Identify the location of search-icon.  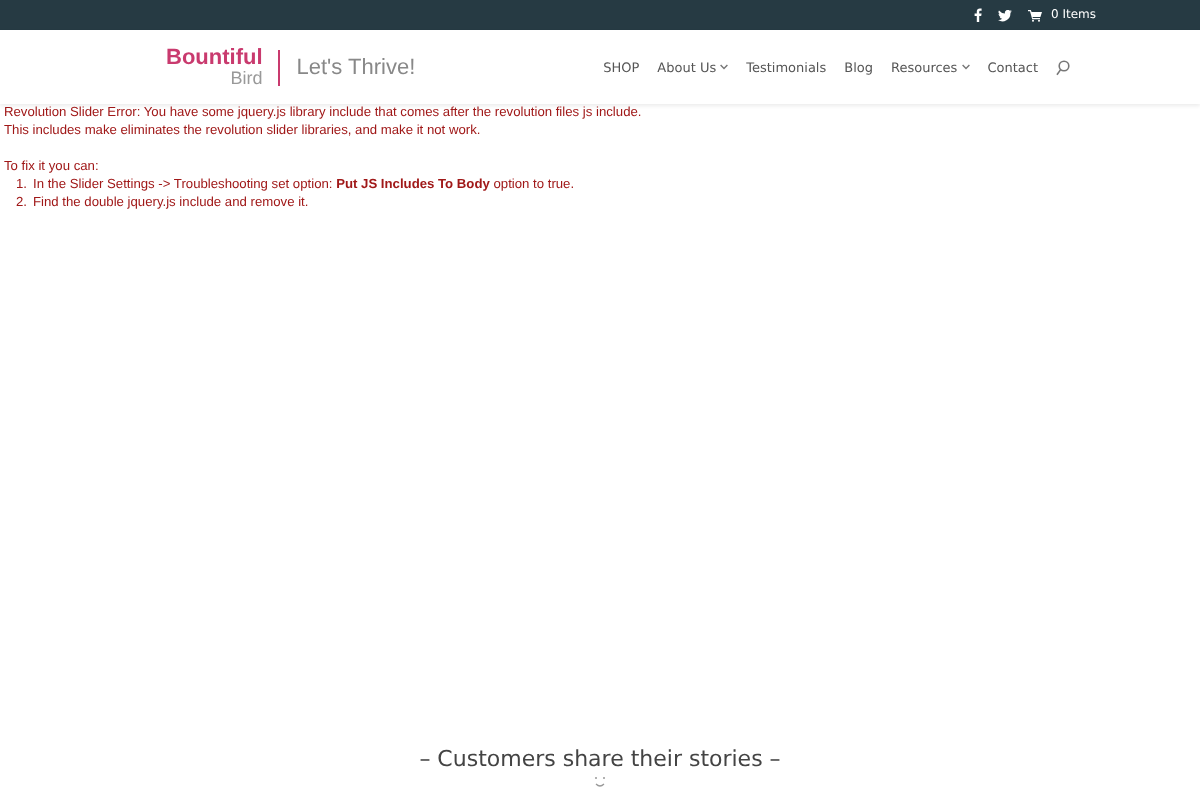
(1063, 67).